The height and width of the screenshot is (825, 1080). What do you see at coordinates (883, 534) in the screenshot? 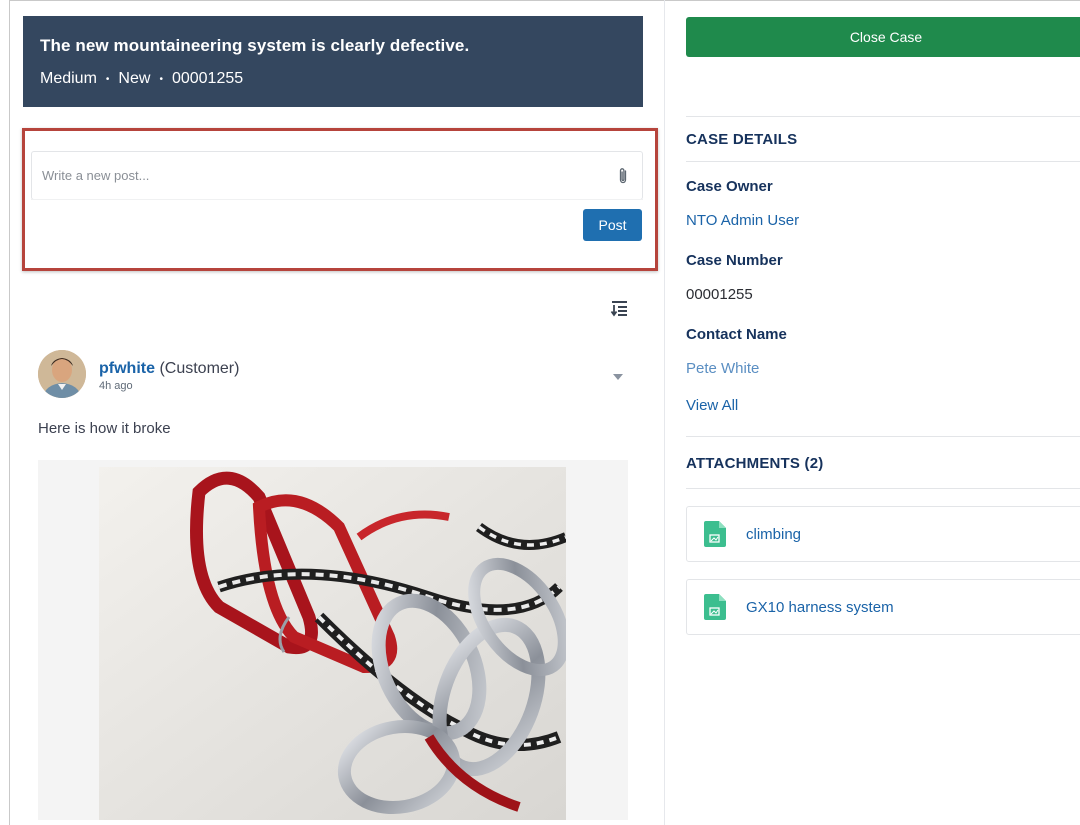
I see `attachment-item: climbing` at bounding box center [883, 534].